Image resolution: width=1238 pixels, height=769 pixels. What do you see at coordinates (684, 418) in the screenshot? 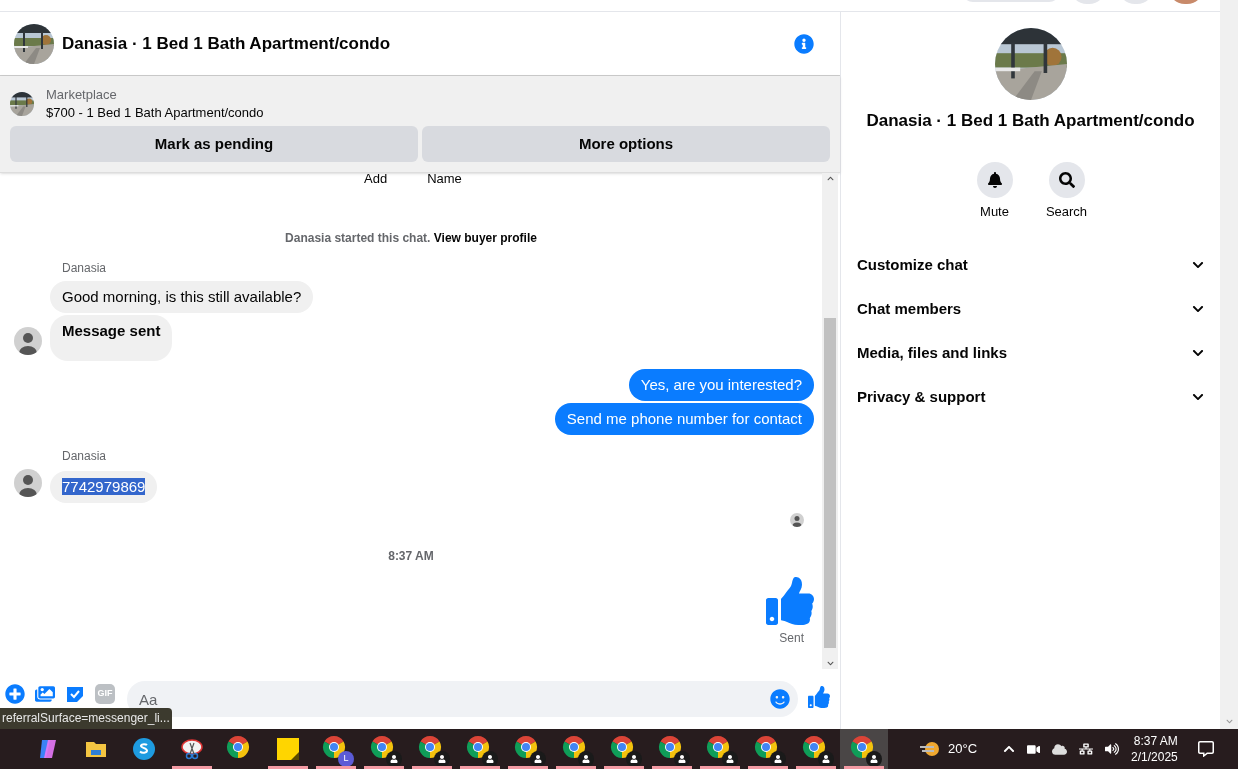
I see `message-bubble: Send me phone number for contact` at bounding box center [684, 418].